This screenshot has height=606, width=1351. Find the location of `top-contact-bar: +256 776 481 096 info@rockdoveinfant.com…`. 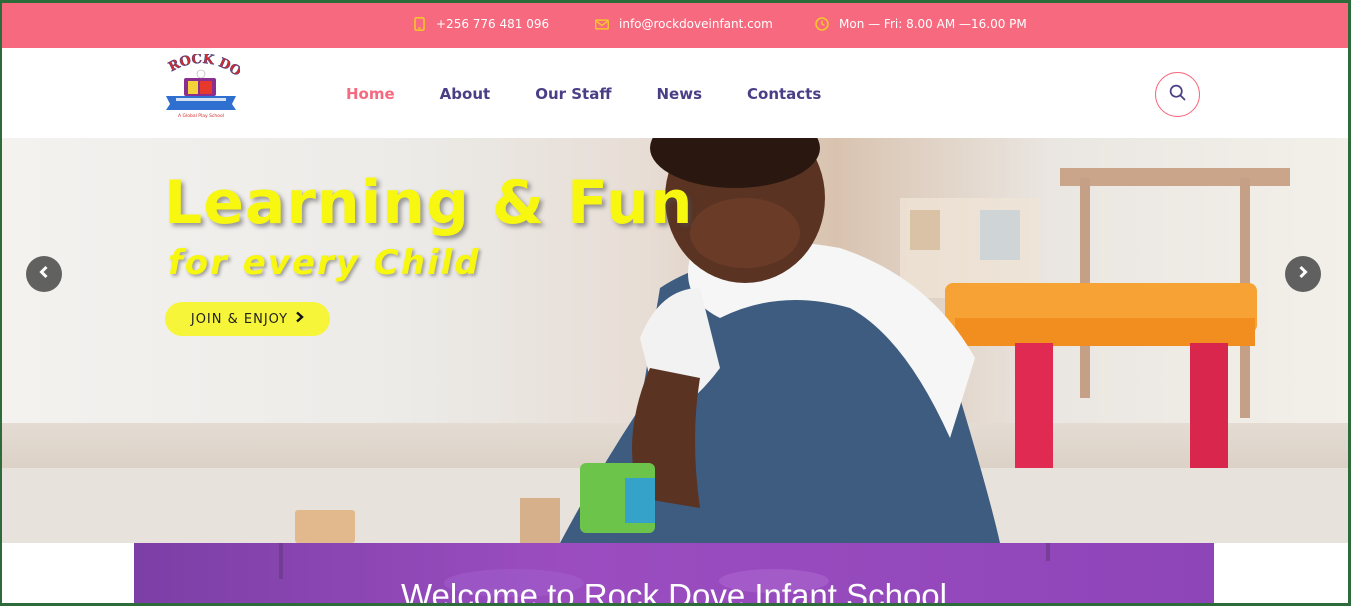

top-contact-bar: +256 776 481 096 info@rockdoveinfant.com… is located at coordinates (675, 25).